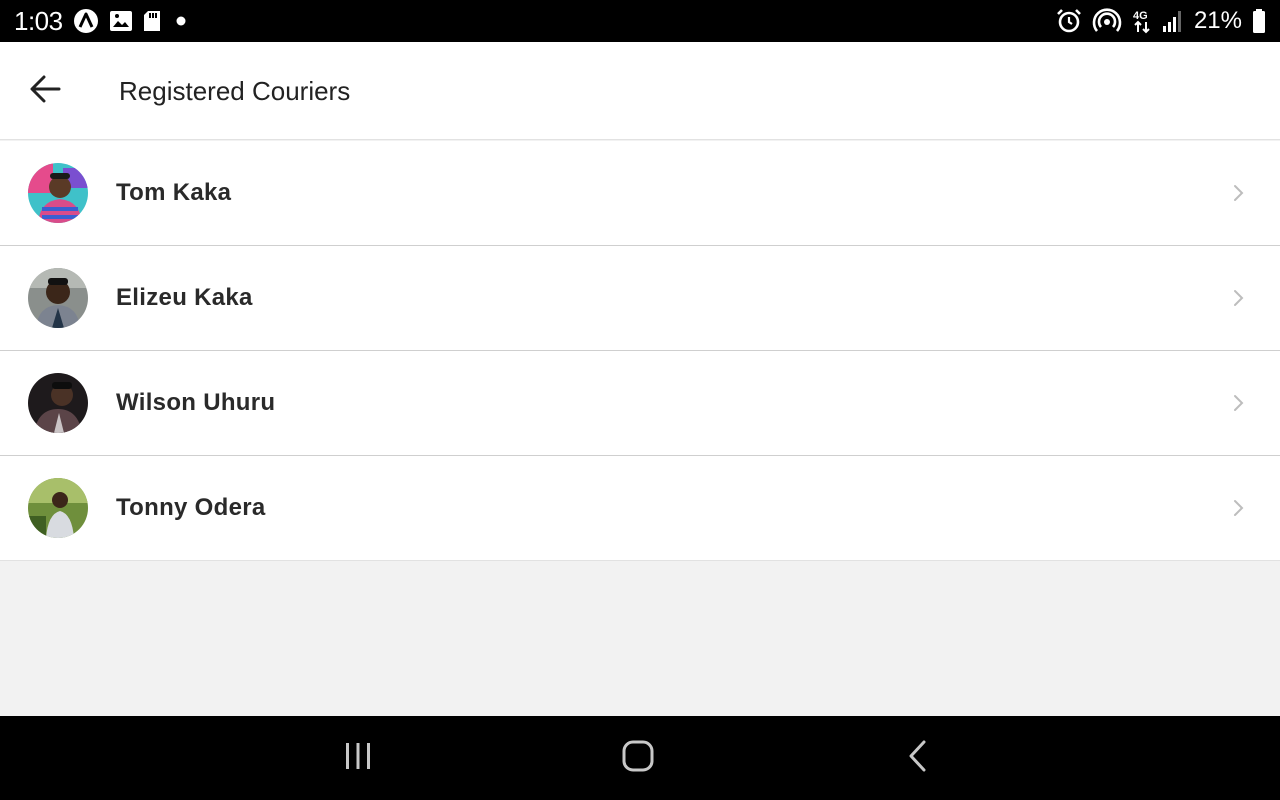 The image size is (1280, 800). I want to click on network-4g-icon: 4G, so click(1142, 21).